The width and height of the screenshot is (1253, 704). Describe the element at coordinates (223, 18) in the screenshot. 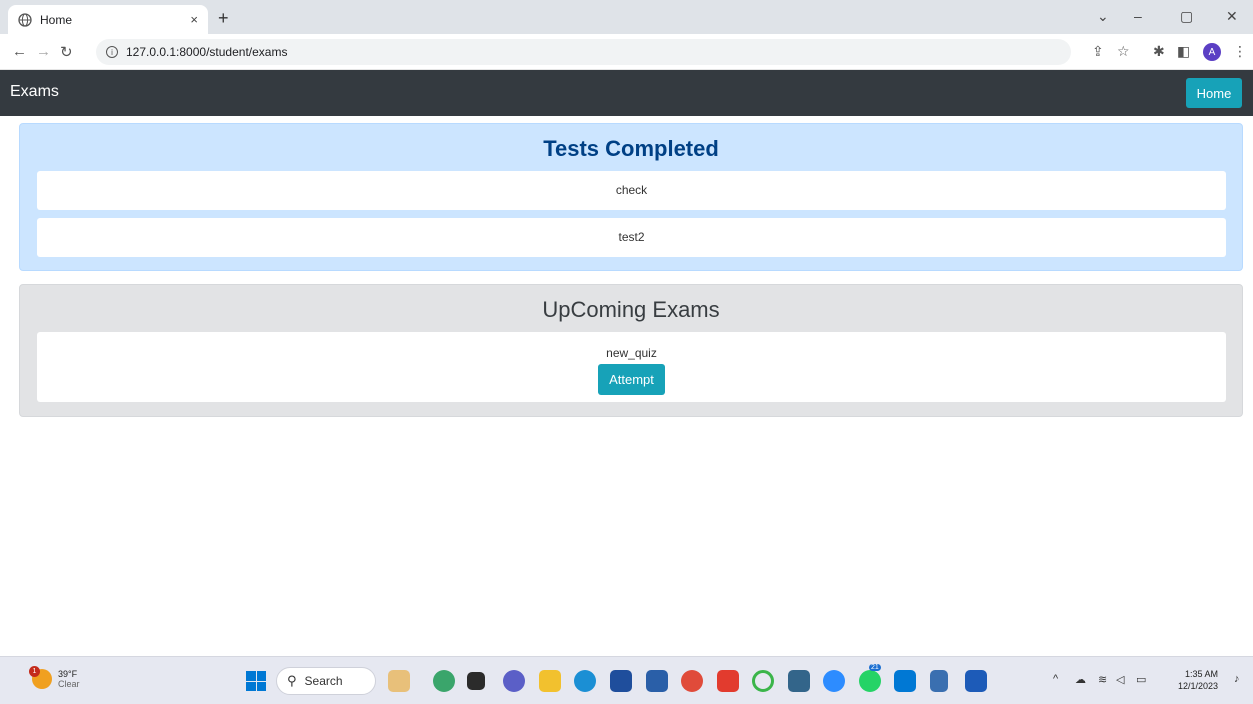

I see `new-tab-button: +` at that location.